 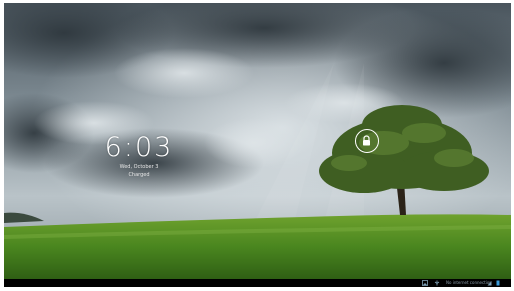 What do you see at coordinates (469, 282) in the screenshot?
I see `network-status-text: No internet connection` at bounding box center [469, 282].